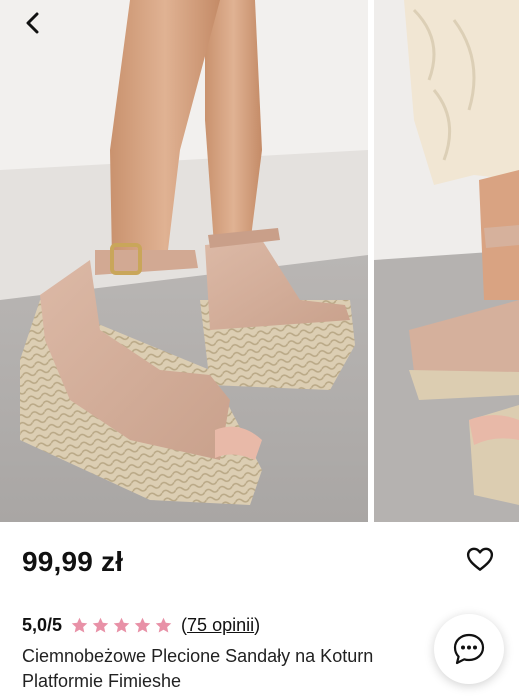  I want to click on heart-outline-icon, so click(480, 559).